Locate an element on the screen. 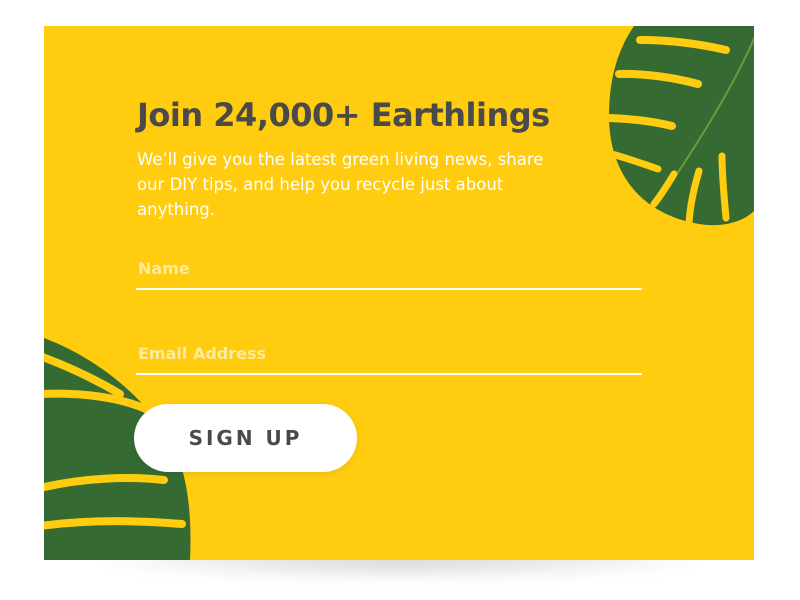 The height and width of the screenshot is (600, 800). headline: Join 24,000+ Earthlings is located at coordinates (343, 115).